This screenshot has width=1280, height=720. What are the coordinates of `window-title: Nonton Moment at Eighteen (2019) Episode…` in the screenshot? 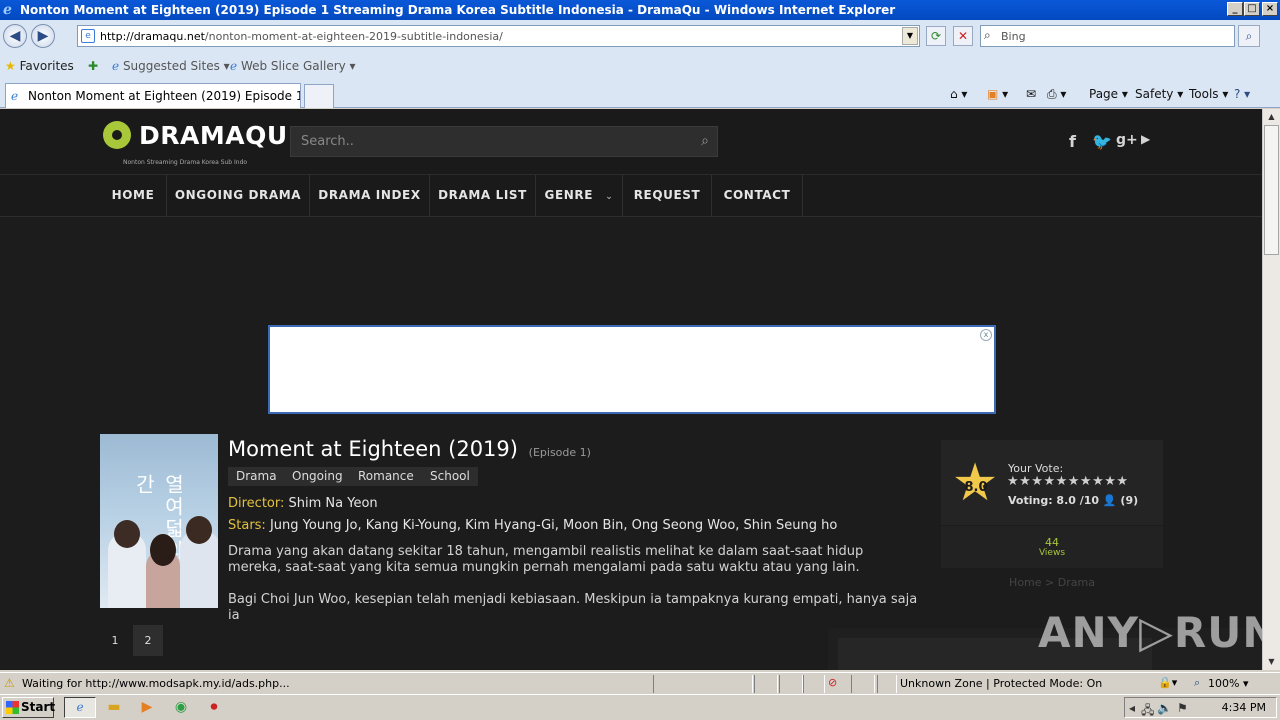 It's located at (458, 10).